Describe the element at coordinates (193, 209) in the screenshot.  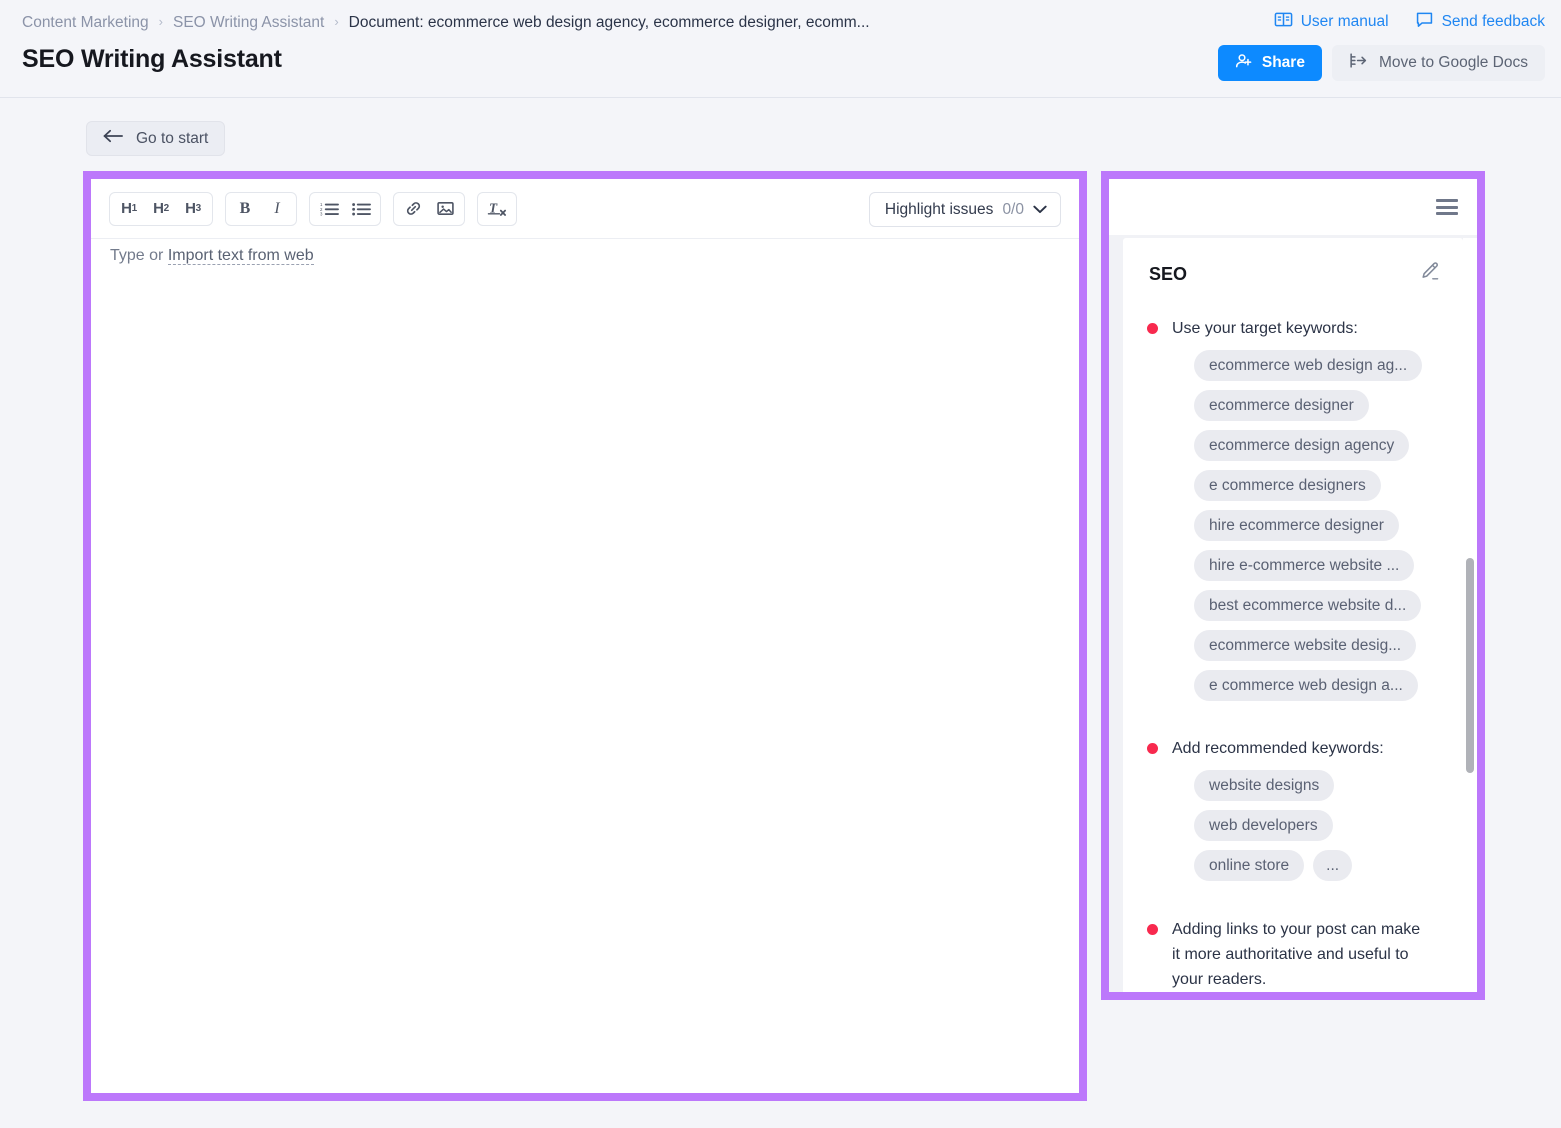
I see `heading-3-button: H3` at that location.